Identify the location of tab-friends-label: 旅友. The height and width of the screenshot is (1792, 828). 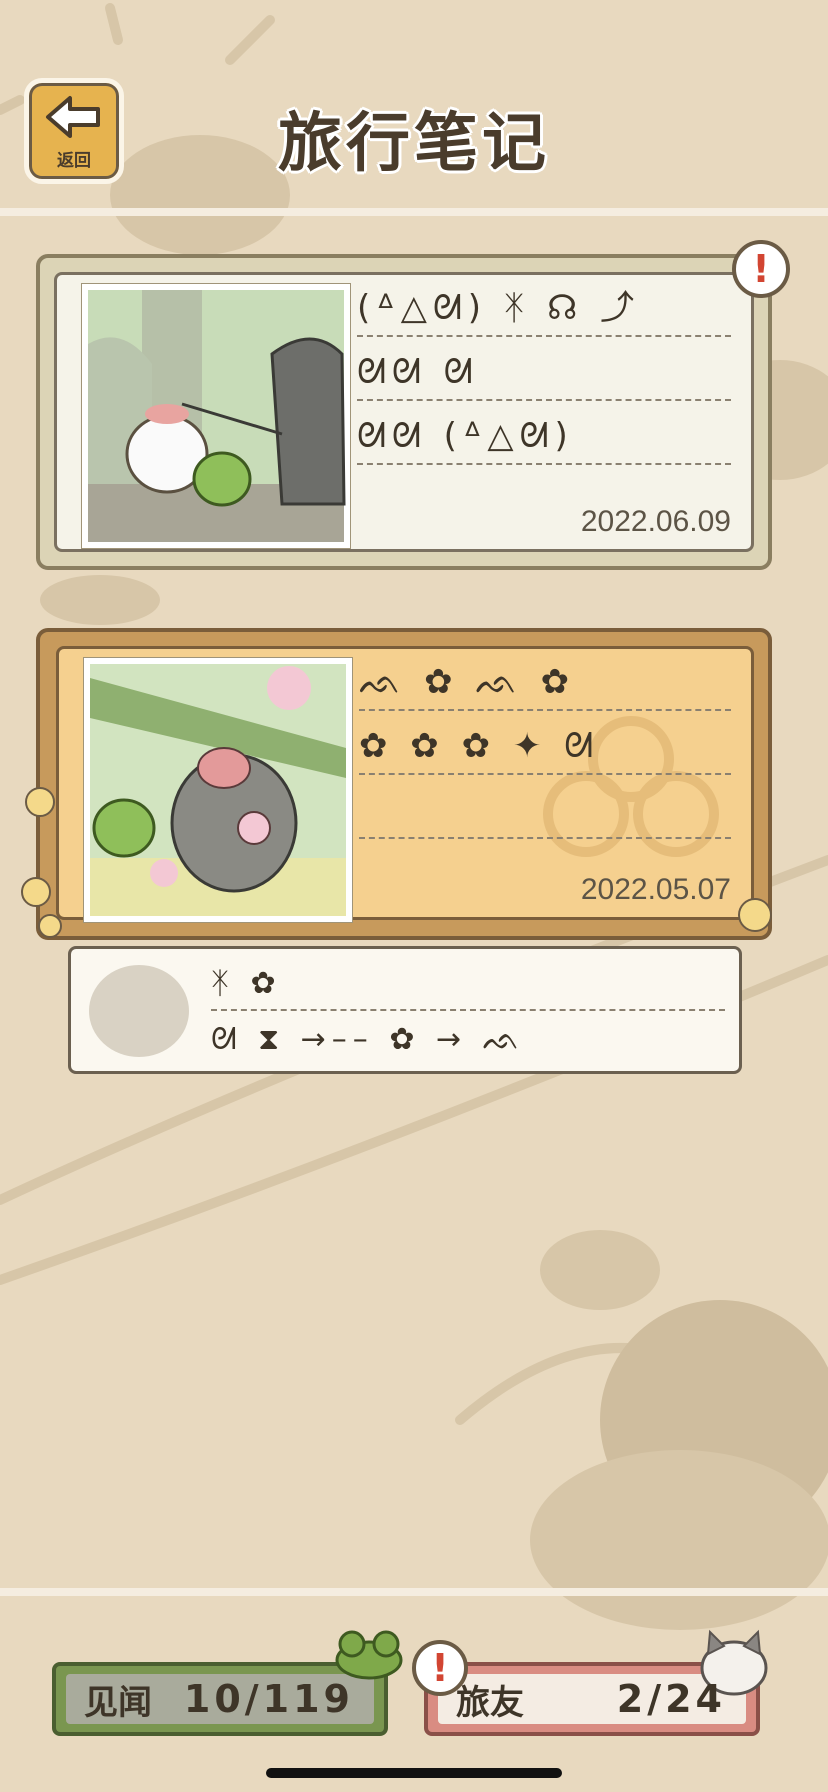
(490, 1702).